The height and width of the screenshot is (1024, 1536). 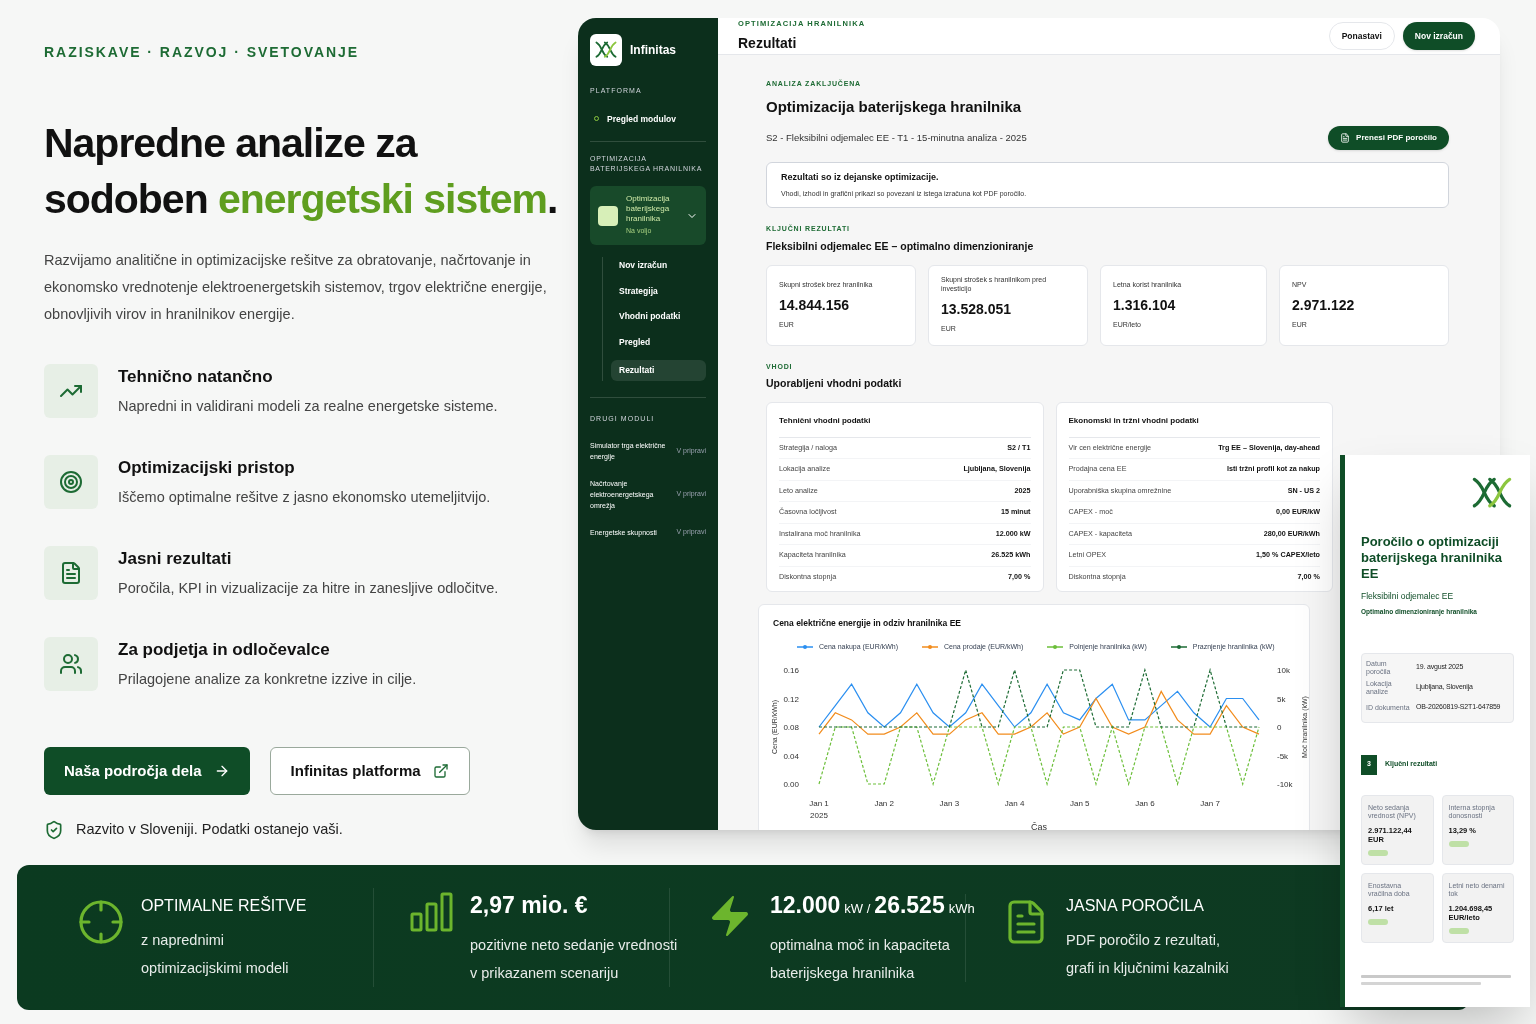 I want to click on page-title: Rezultati, so click(x=768, y=44).